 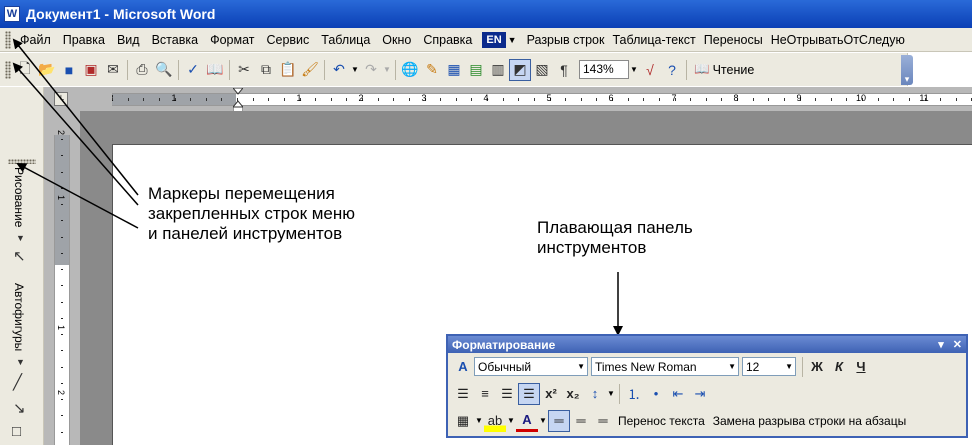 What do you see at coordinates (615, 237) in the screenshot?
I see `annotation-floating: Плавающая панель инструментов` at bounding box center [615, 237].